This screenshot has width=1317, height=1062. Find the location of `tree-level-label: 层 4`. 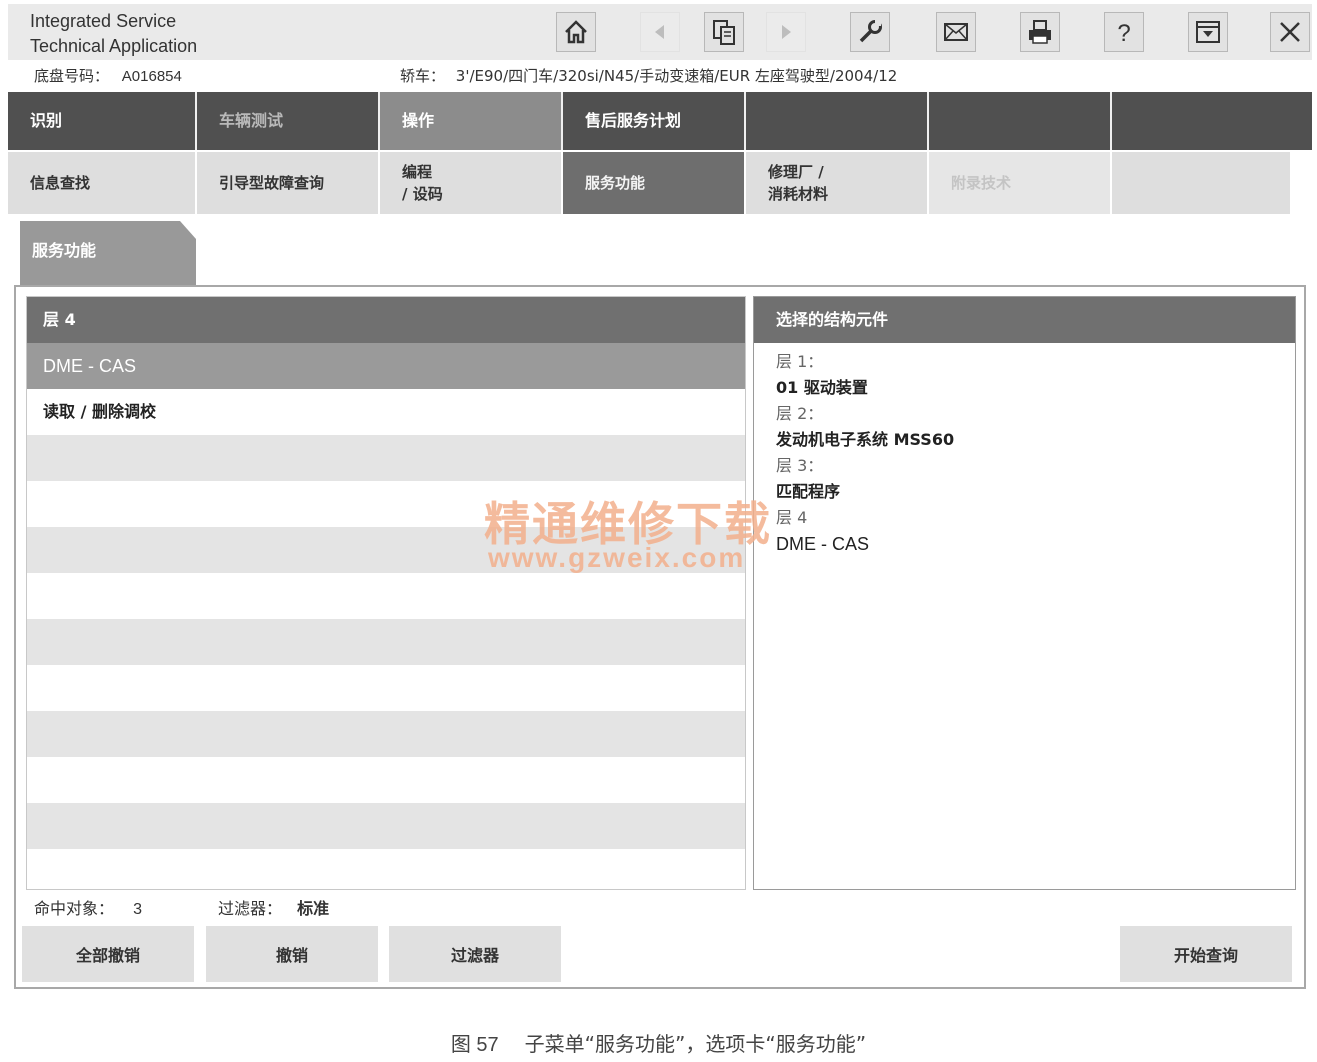

tree-level-label: 层 4 is located at coordinates (792, 517).